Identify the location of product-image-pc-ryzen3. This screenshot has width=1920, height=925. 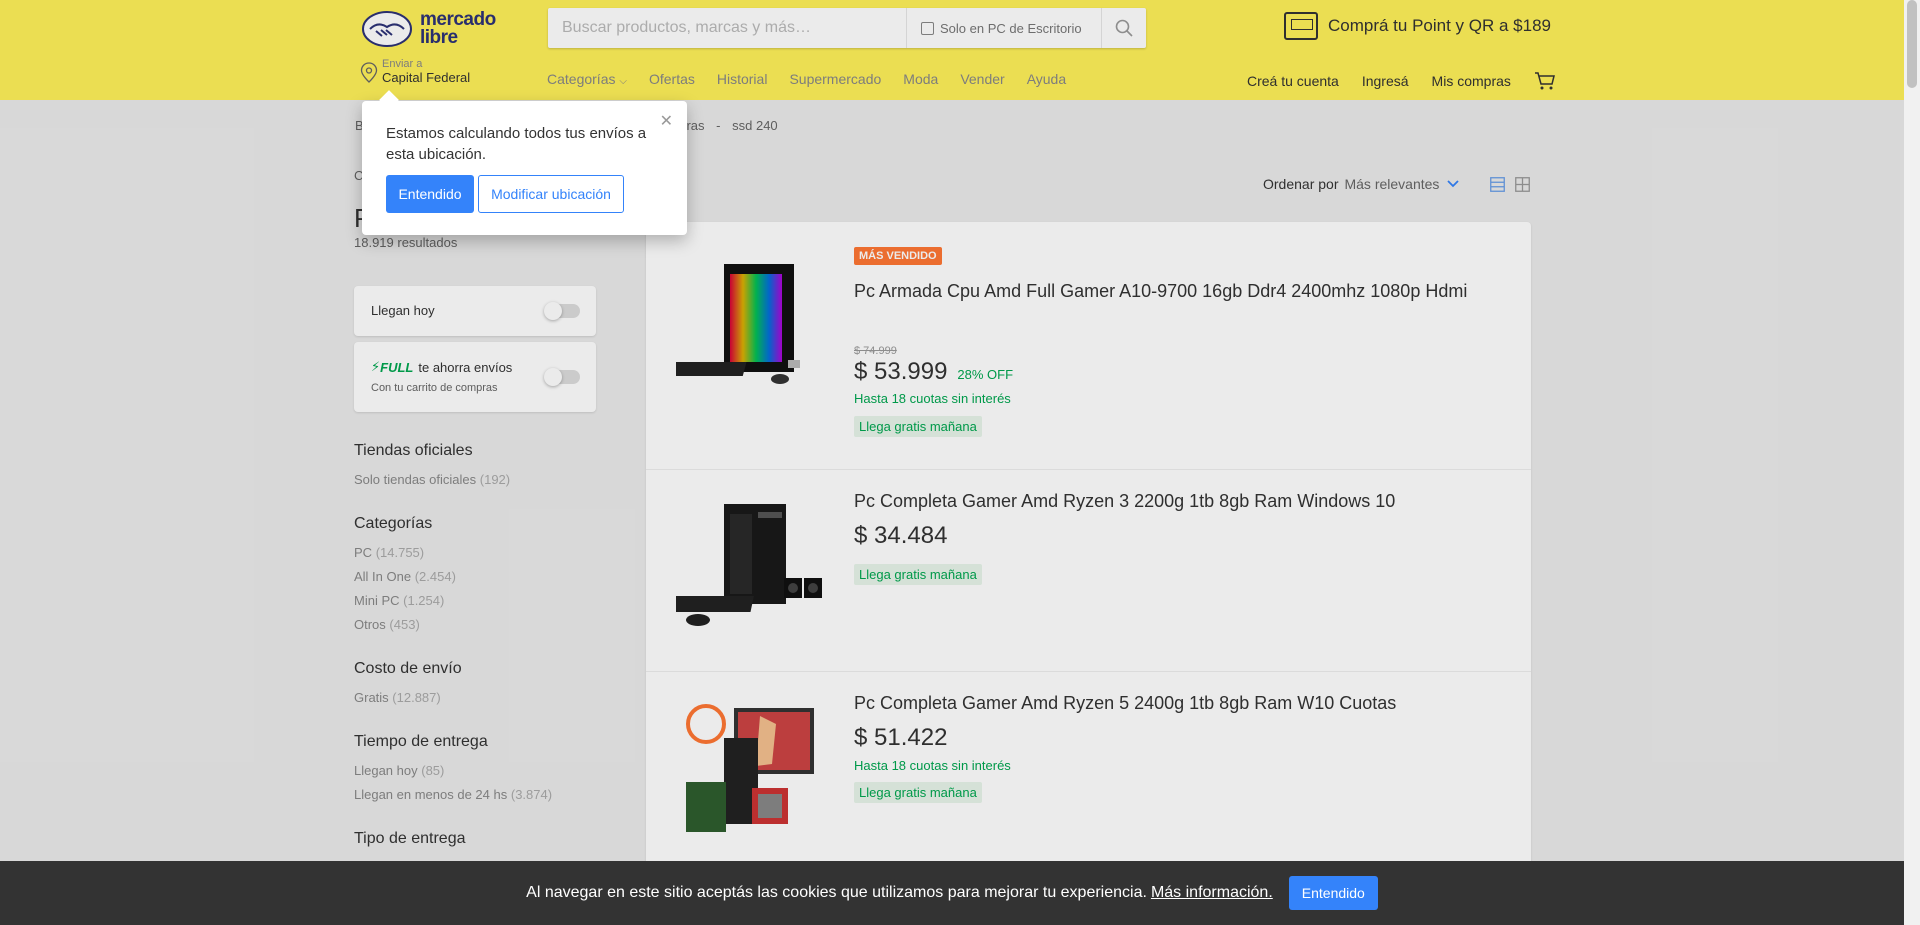
(745, 567).